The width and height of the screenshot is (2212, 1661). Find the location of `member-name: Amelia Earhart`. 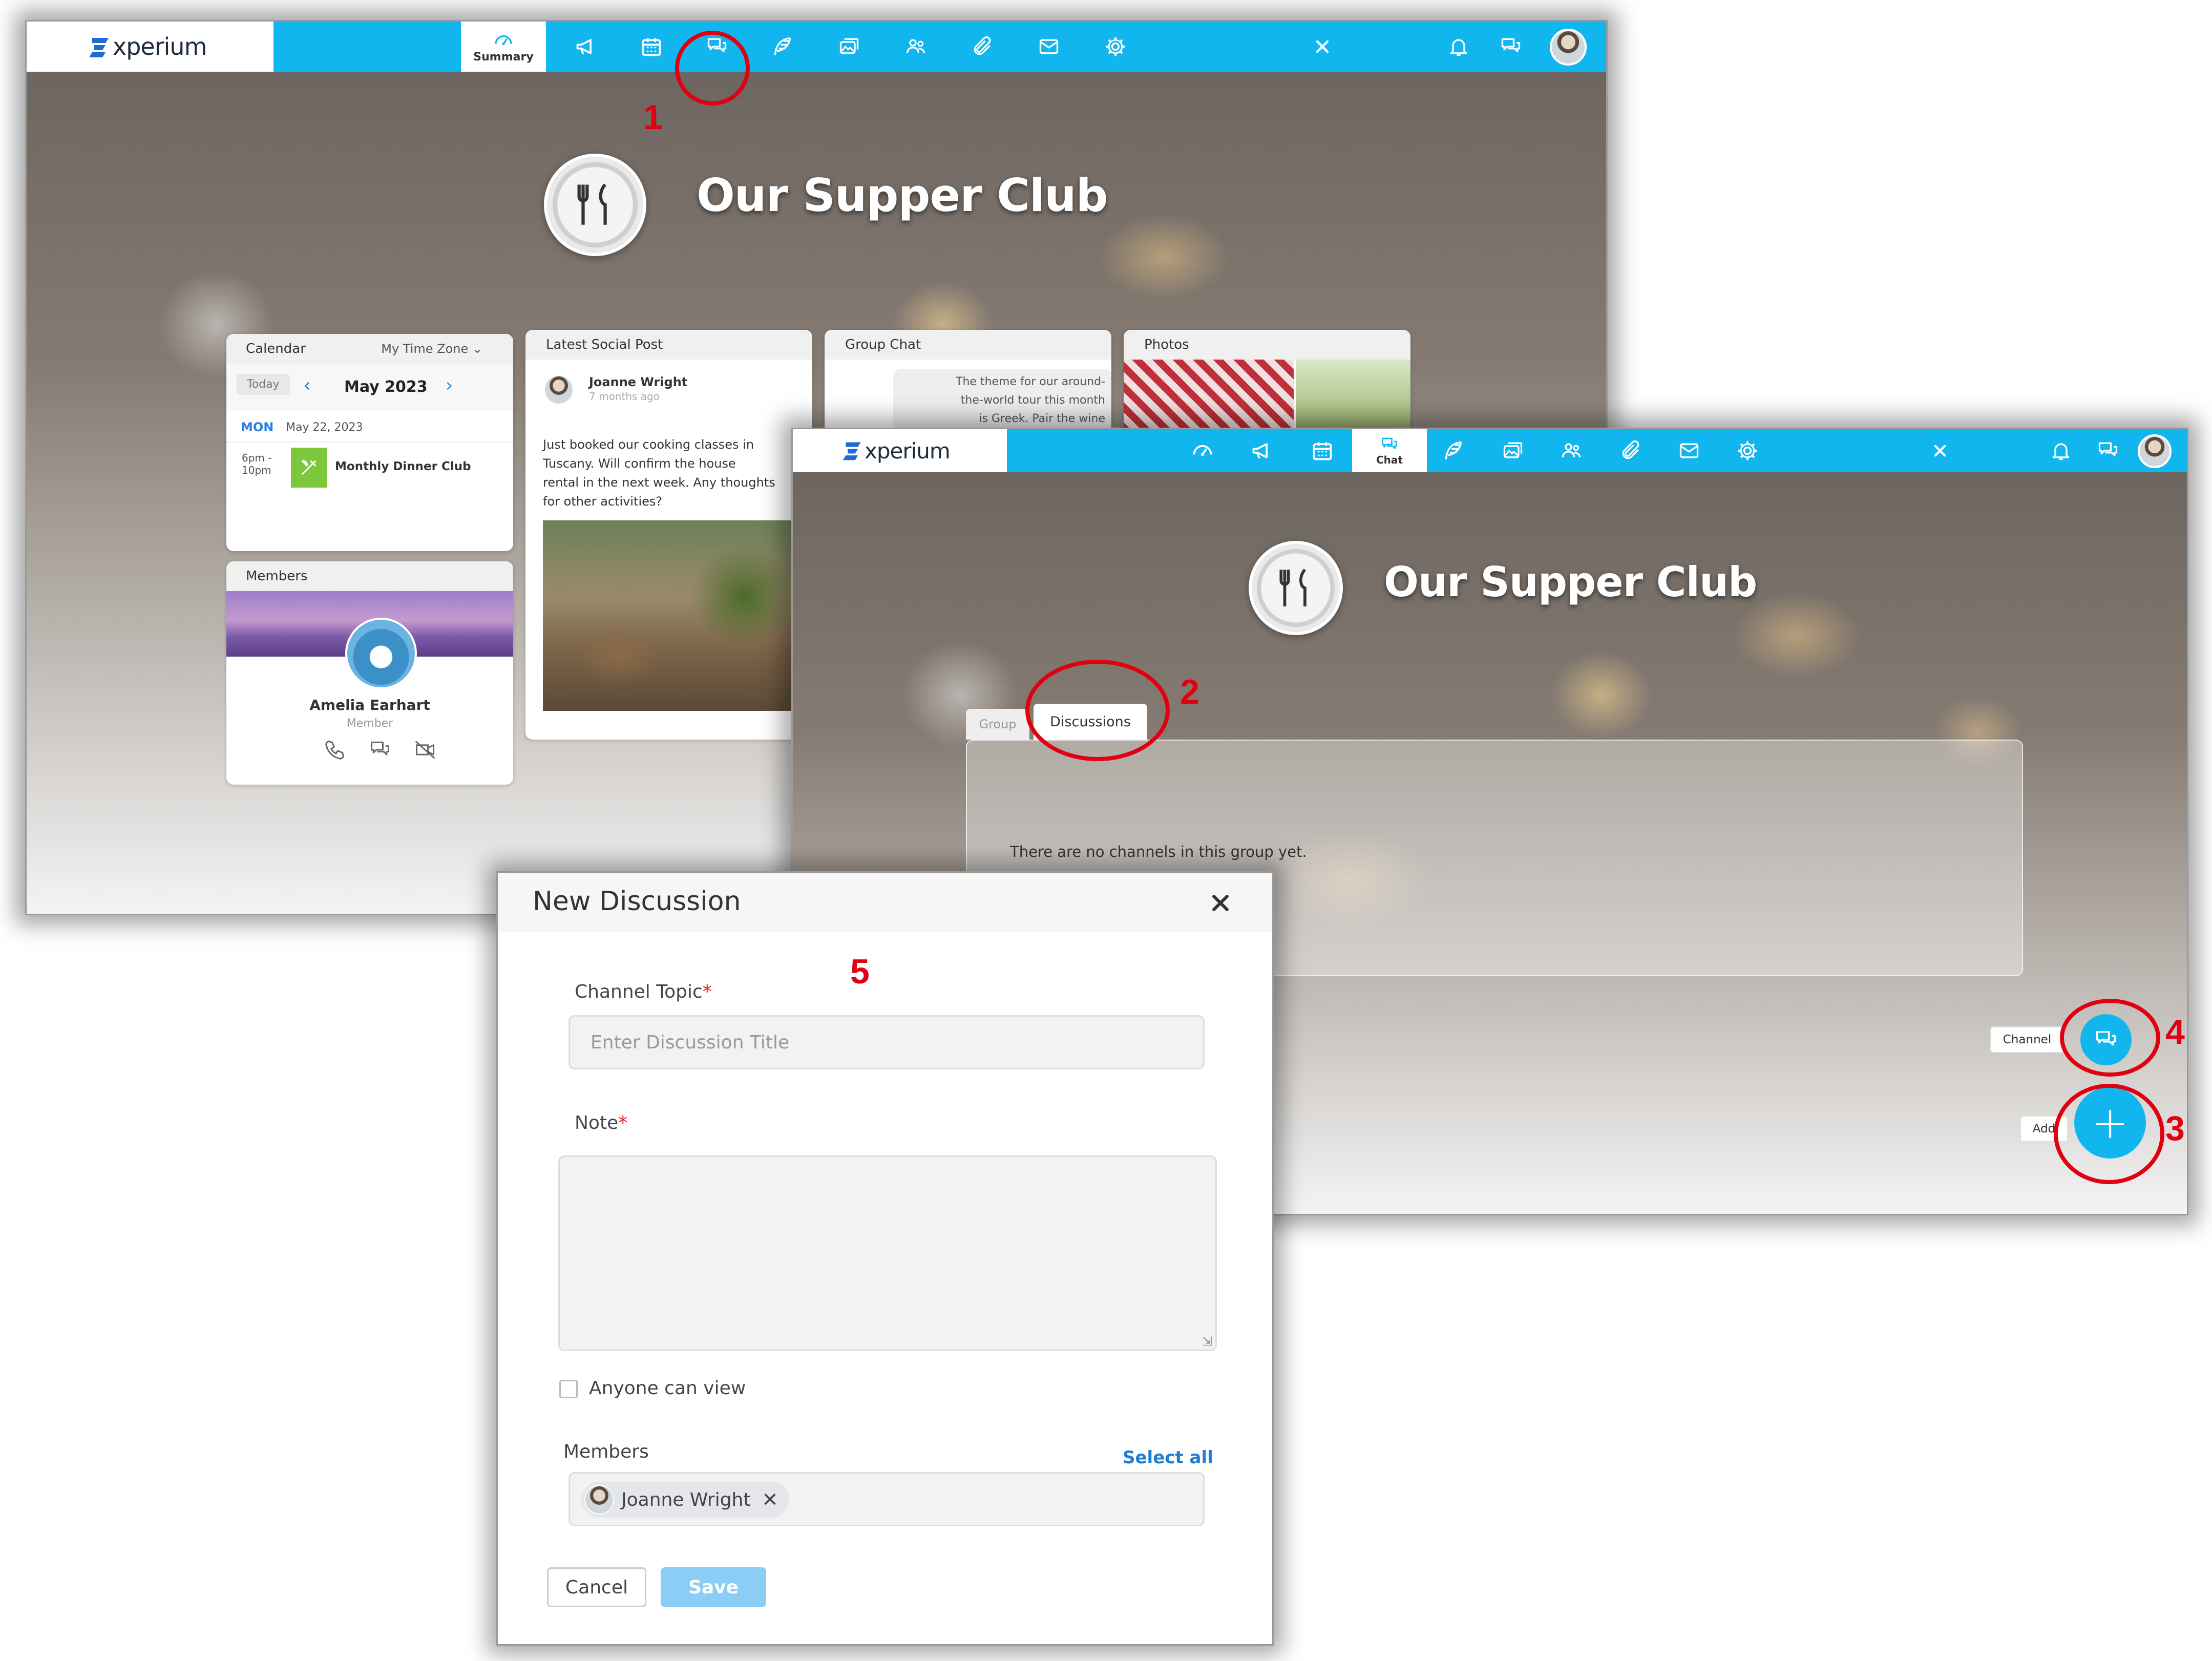

member-name: Amelia Earhart is located at coordinates (369, 705).